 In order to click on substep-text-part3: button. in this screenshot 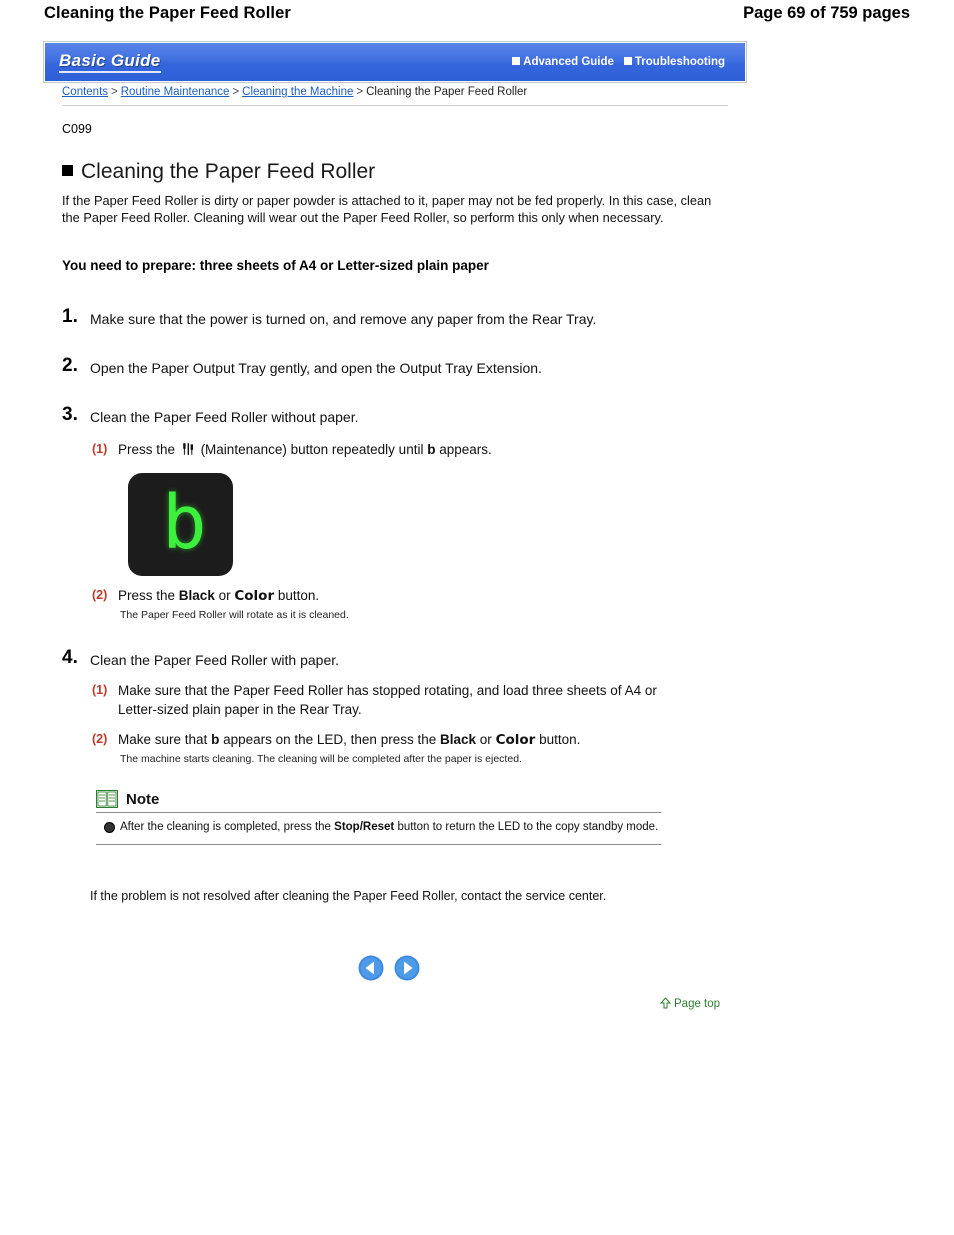, I will do `click(560, 739)`.